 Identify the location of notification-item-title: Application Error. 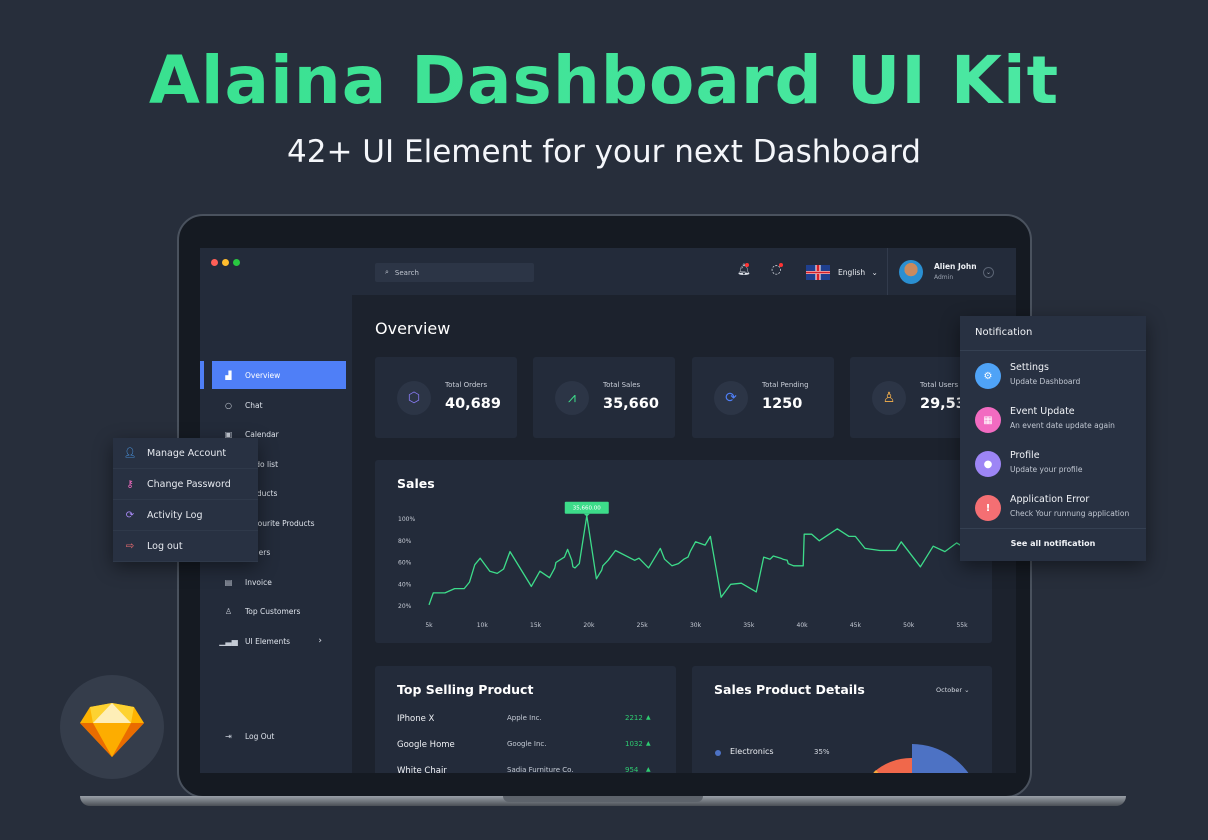
(1050, 499).